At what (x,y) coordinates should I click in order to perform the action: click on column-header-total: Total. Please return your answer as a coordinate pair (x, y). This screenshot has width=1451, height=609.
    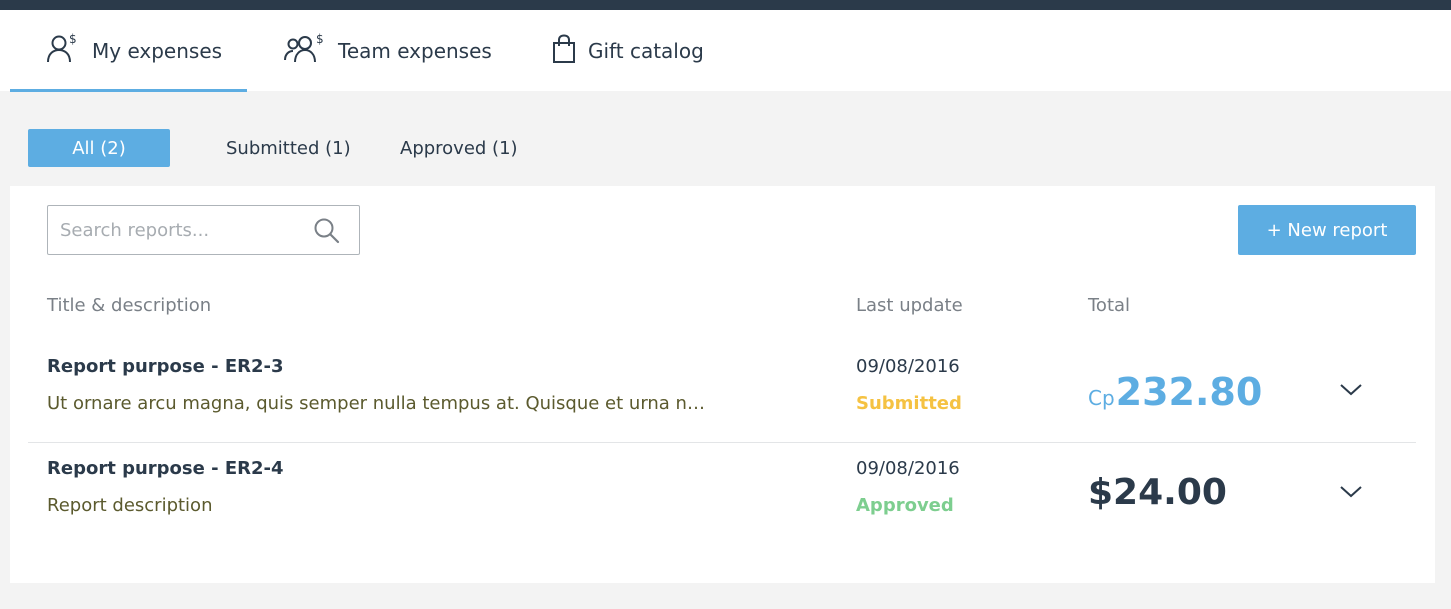
    Looking at the image, I should click on (1109, 305).